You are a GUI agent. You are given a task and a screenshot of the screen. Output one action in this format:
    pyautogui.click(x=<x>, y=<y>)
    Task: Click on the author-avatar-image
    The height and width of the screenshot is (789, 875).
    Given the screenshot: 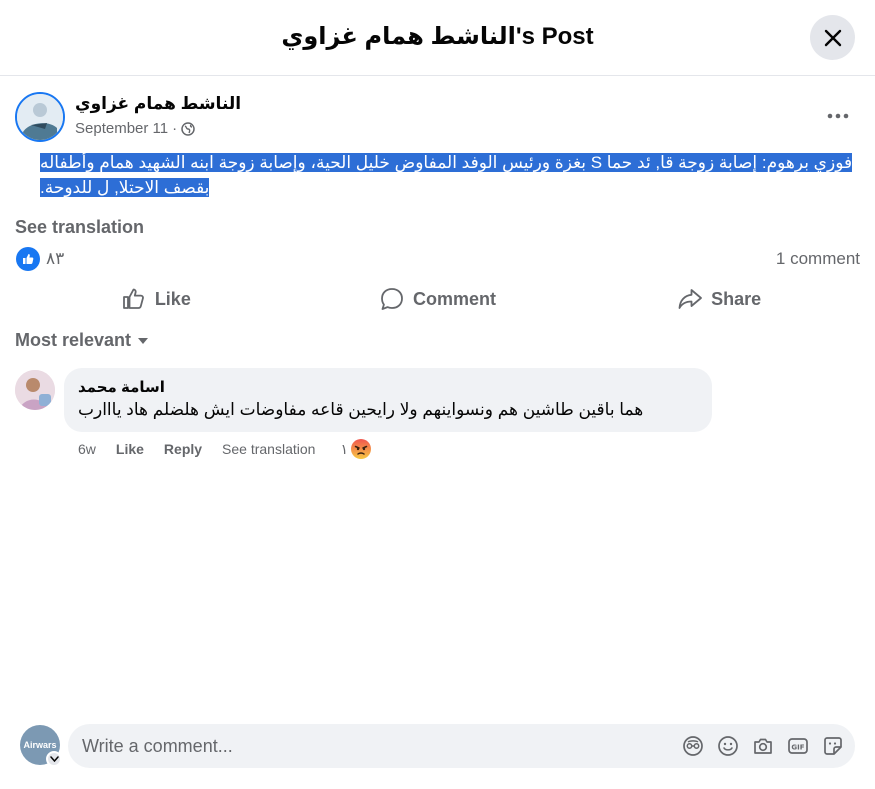 What is the action you would take?
    pyautogui.click(x=40, y=117)
    